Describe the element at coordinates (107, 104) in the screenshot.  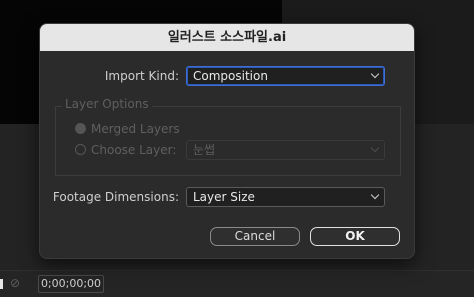
I see `layer-options-legend: Layer Options` at that location.